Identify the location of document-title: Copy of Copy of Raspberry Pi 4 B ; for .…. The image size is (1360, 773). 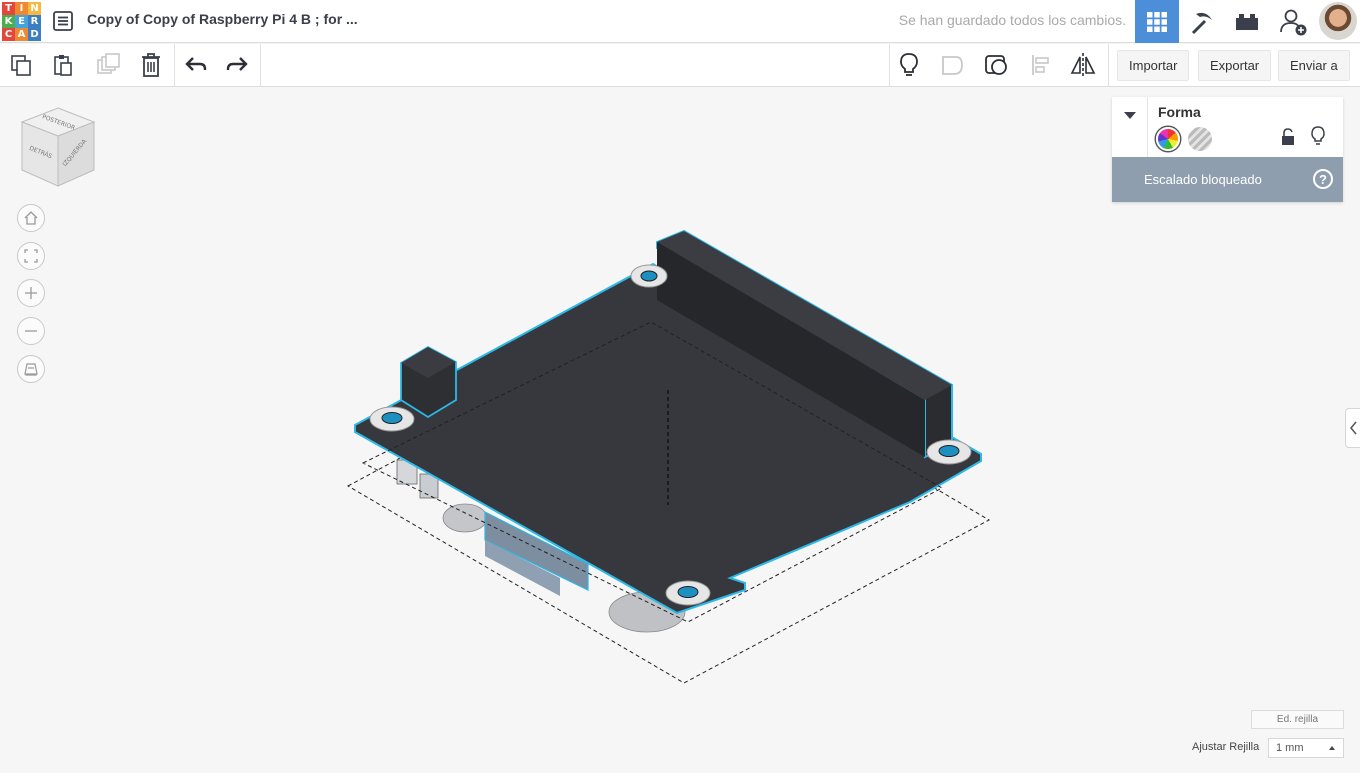
(222, 19).